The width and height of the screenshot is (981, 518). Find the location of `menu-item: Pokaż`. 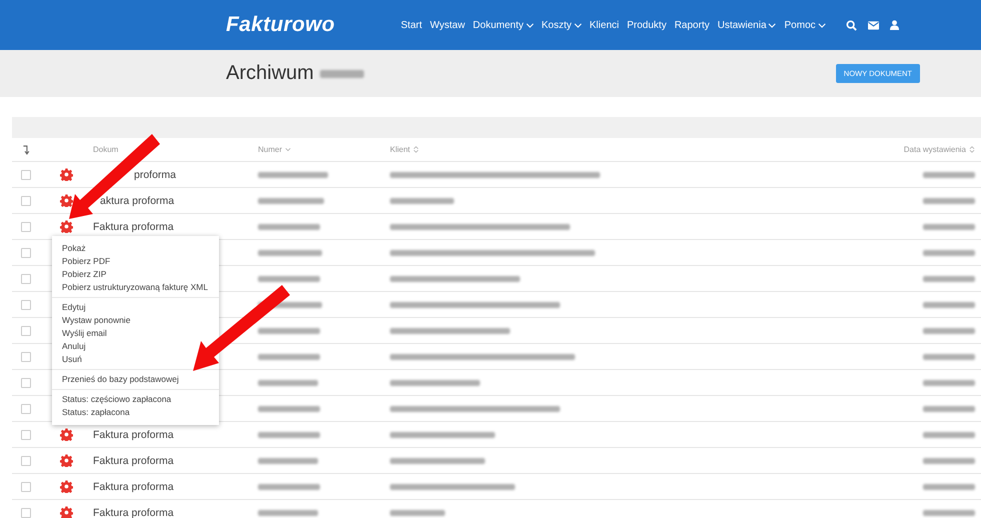

menu-item: Pokaż is located at coordinates (74, 248).